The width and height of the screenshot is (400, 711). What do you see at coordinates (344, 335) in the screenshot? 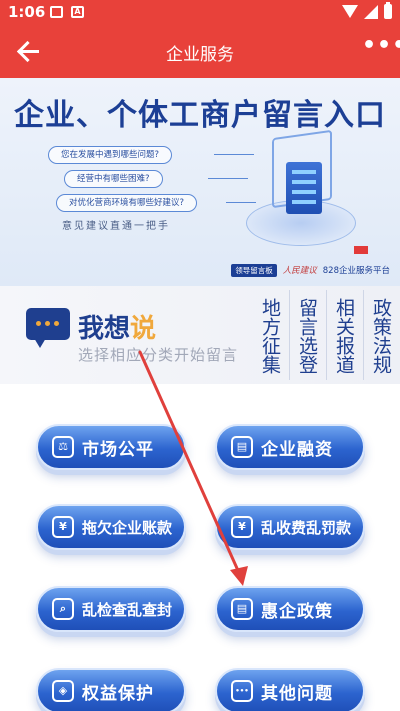
I see `tab-related-reports: 相关报道` at bounding box center [344, 335].